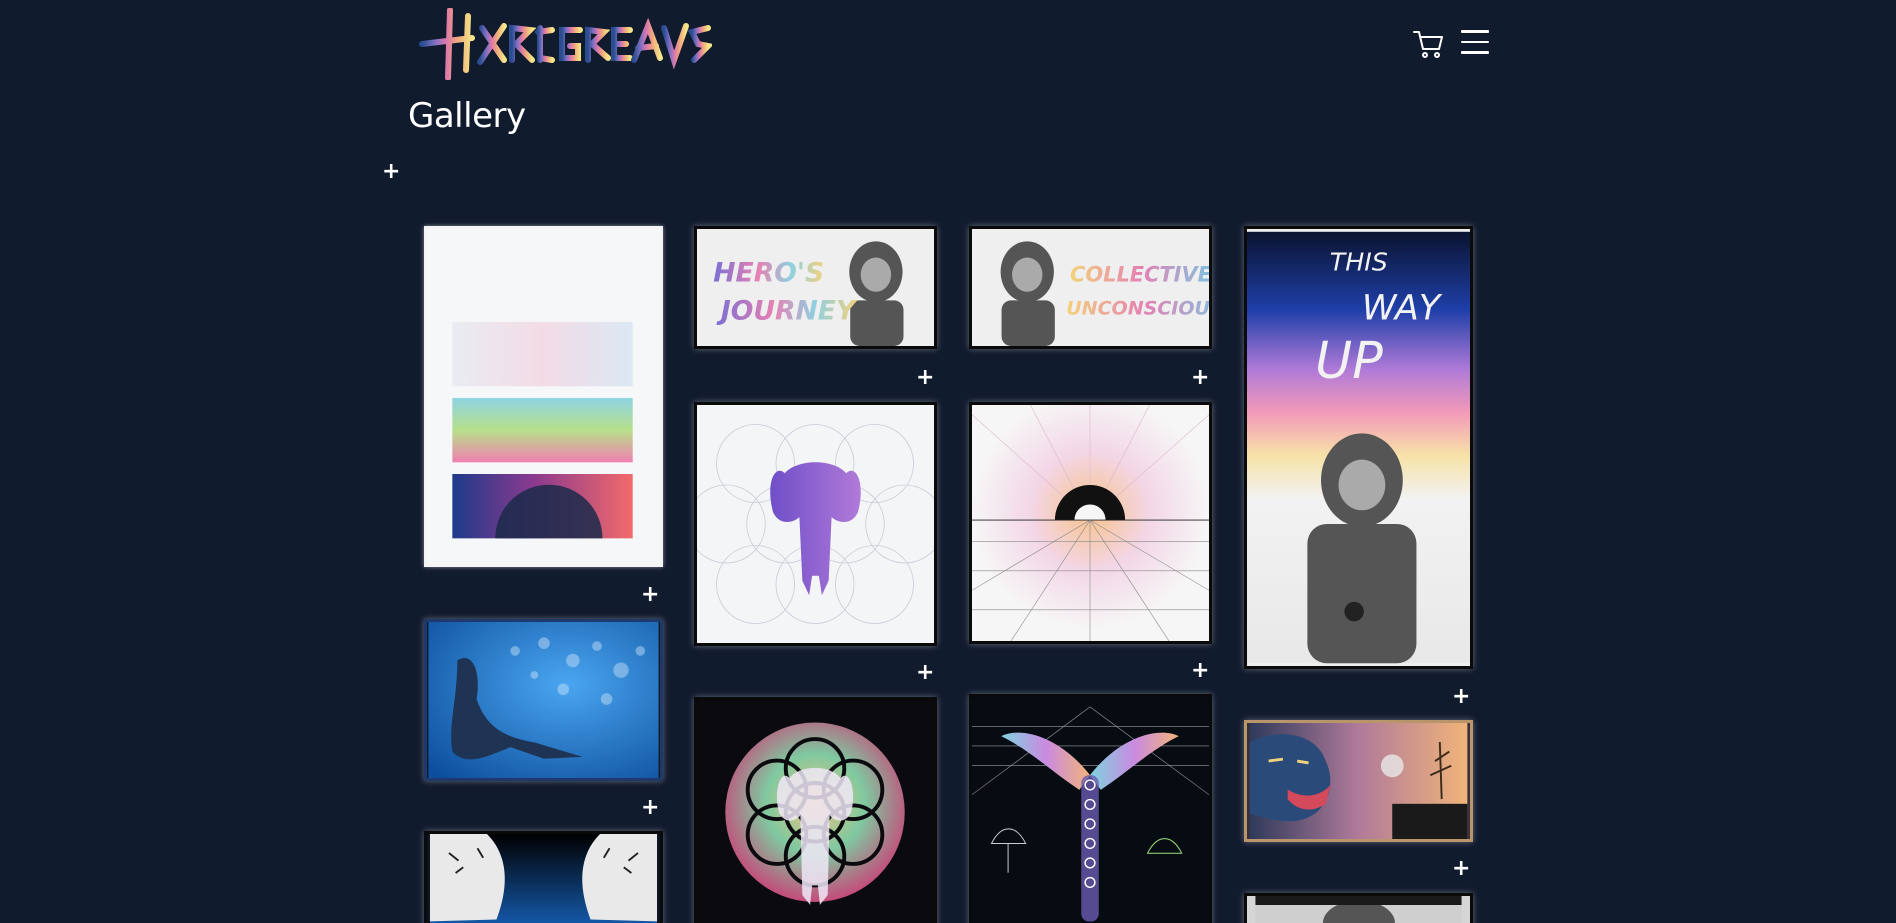 The image size is (1896, 923). I want to click on artwork-panther-landscape, so click(1358, 781).